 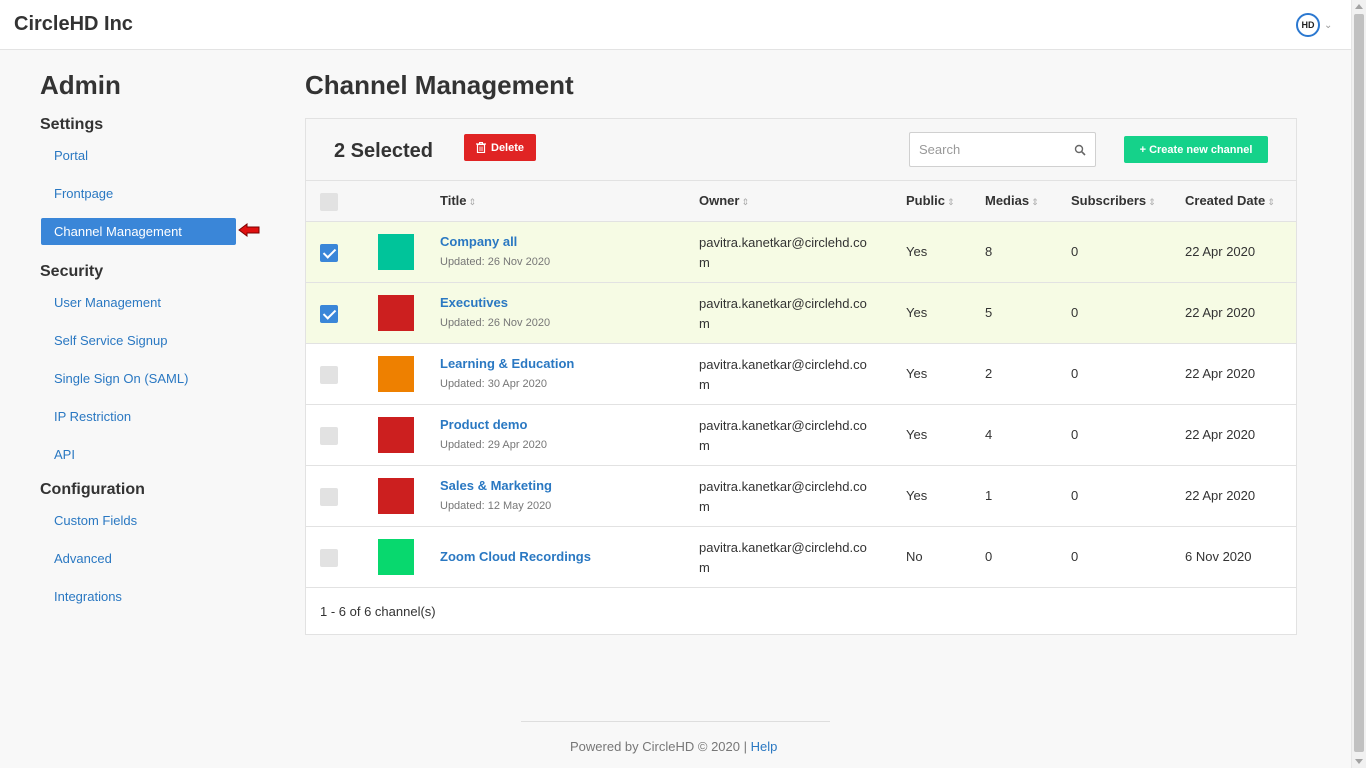 What do you see at coordinates (1230, 200) in the screenshot?
I see `column-header-created-date: Created Date ⇕` at bounding box center [1230, 200].